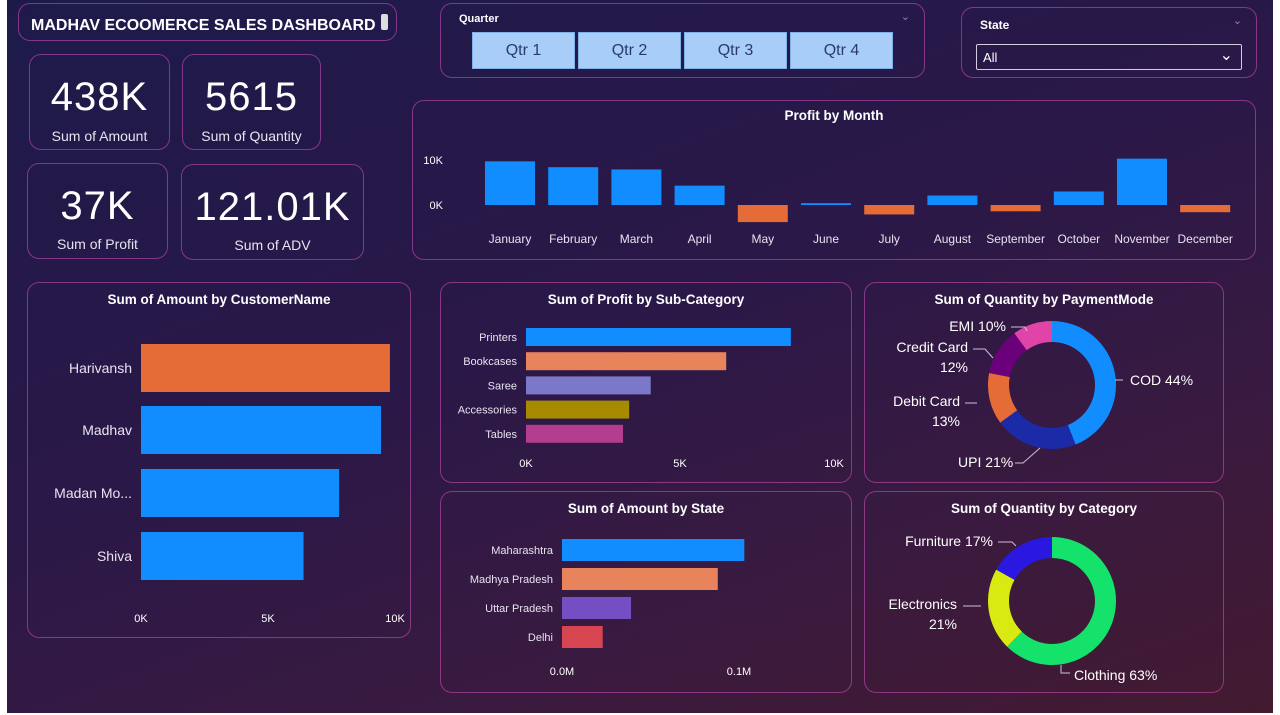  Describe the element at coordinates (1226, 55) in the screenshot. I see `dropdown-arrow-icon: ⌄` at that location.